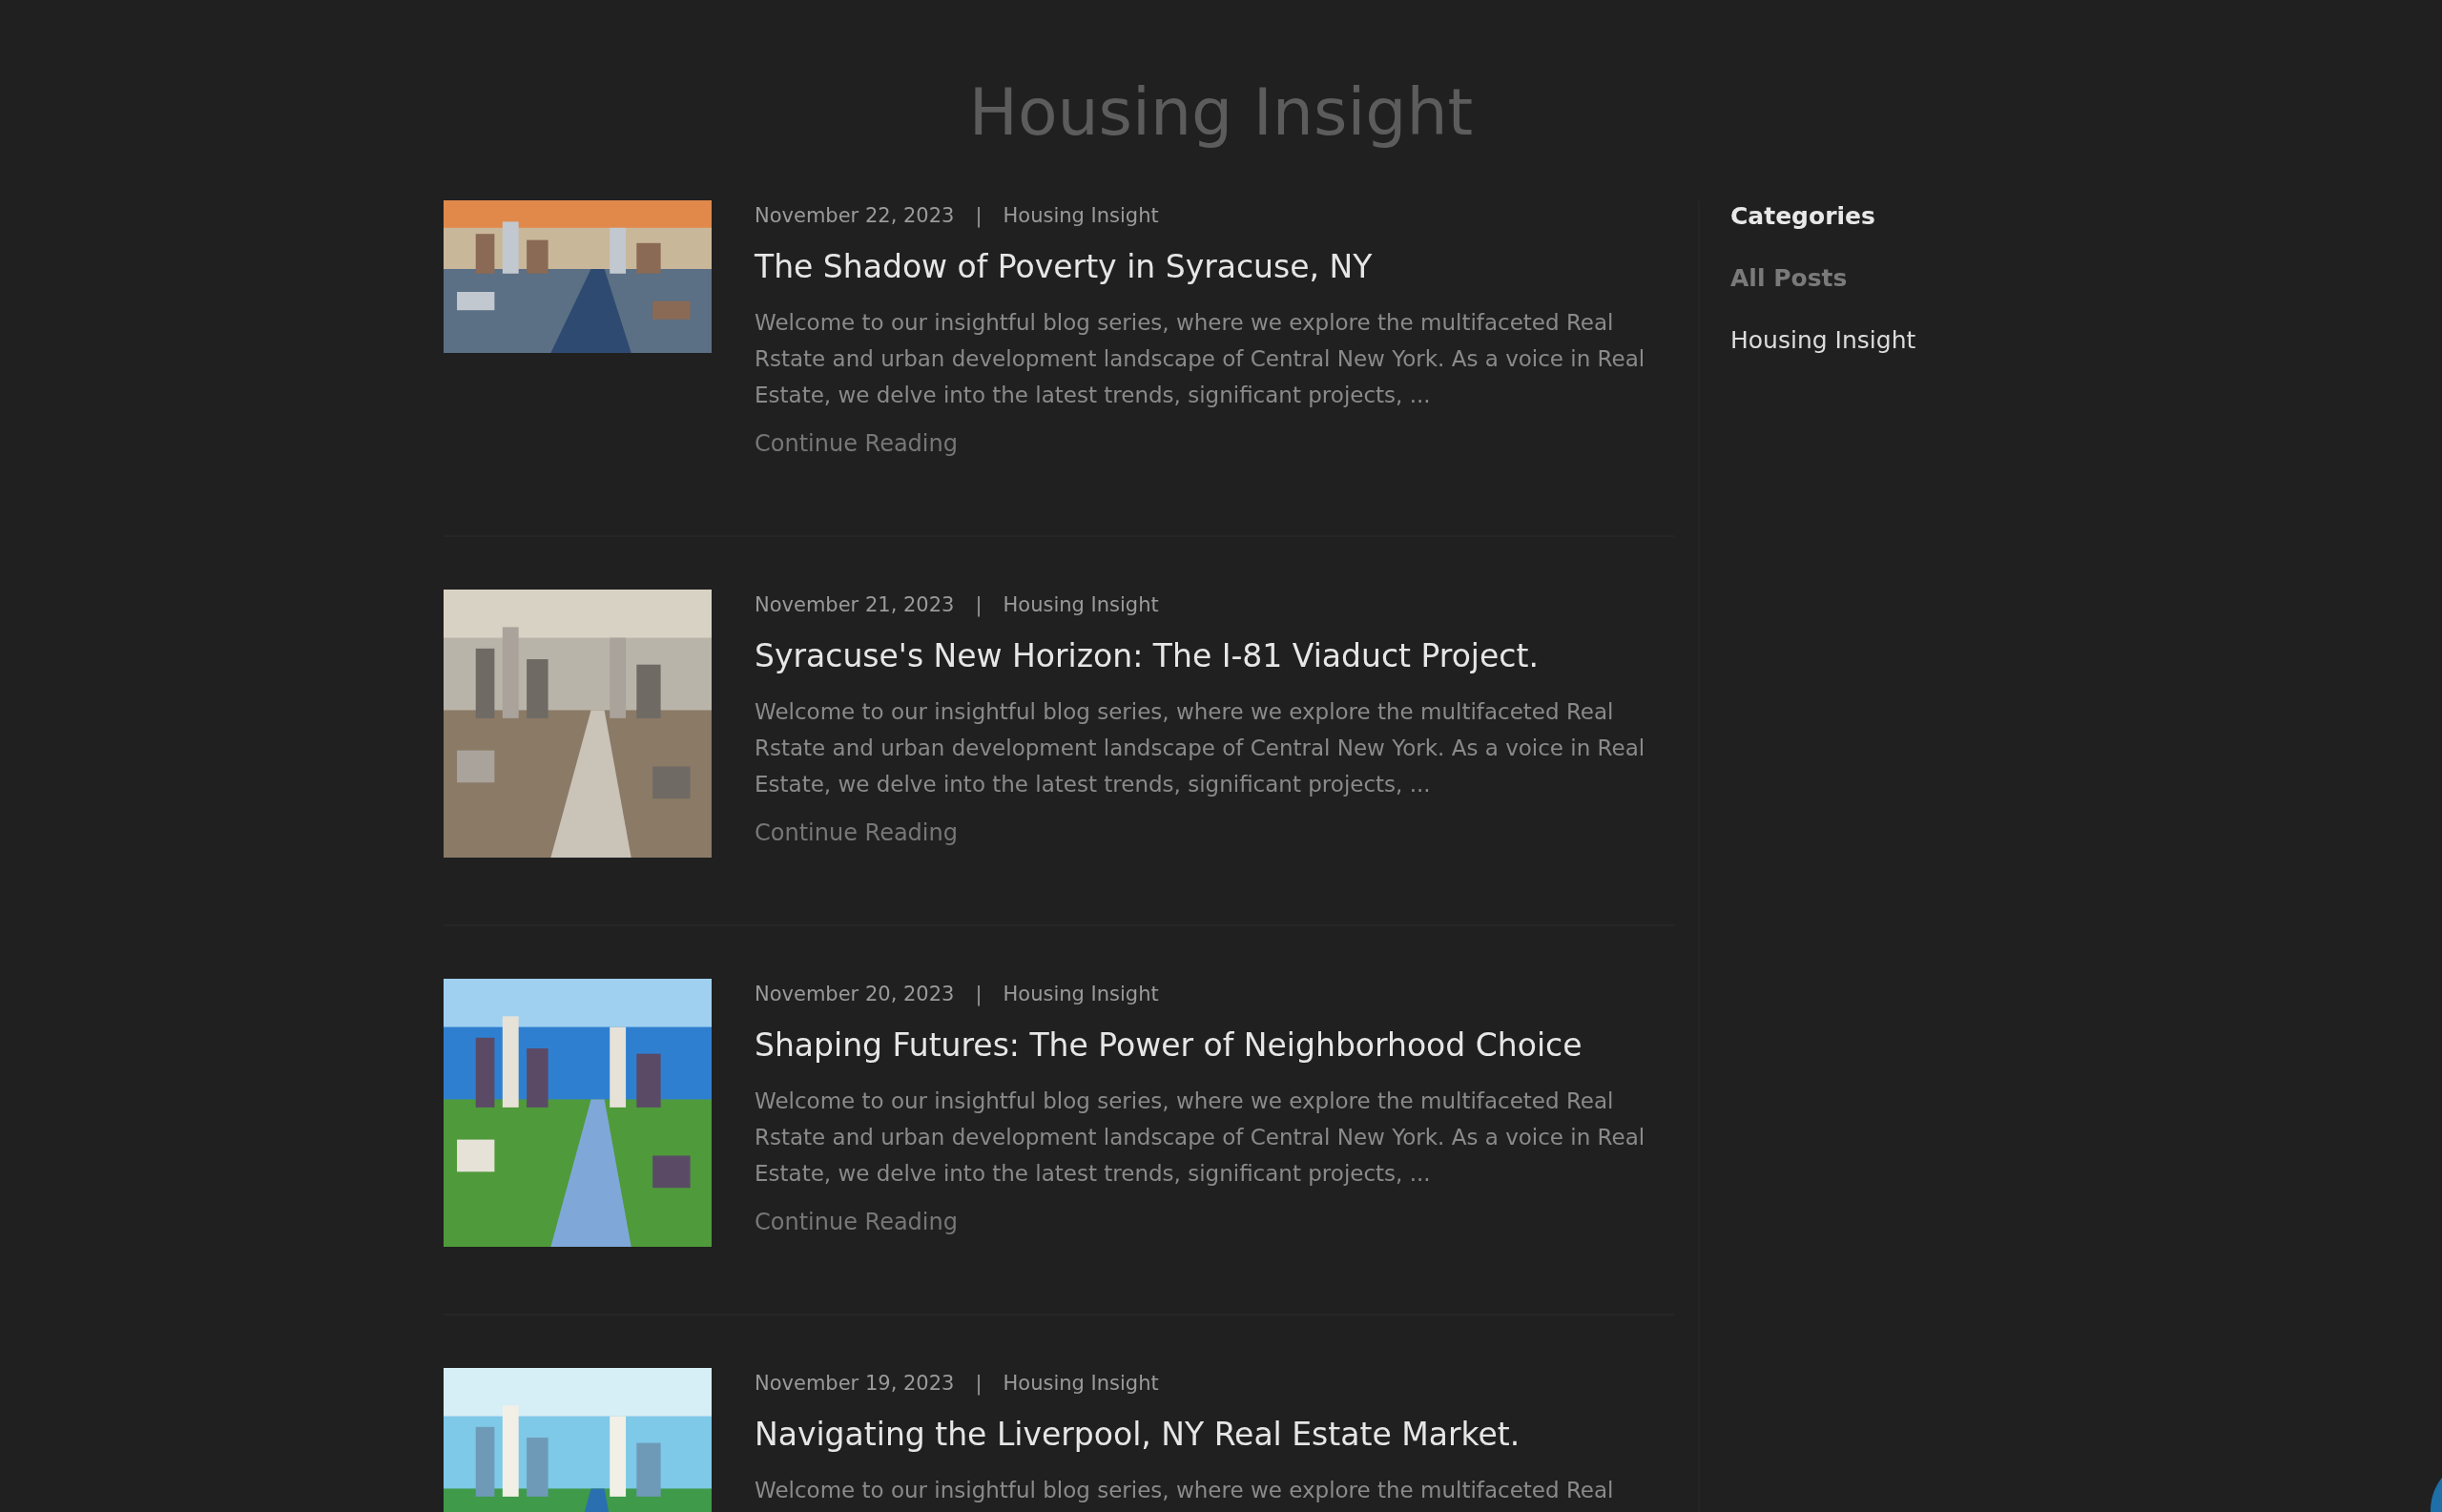  What do you see at coordinates (1214, 266) in the screenshot?
I see `post-title: The Shadow of Poverty in Syracuse, NY` at bounding box center [1214, 266].